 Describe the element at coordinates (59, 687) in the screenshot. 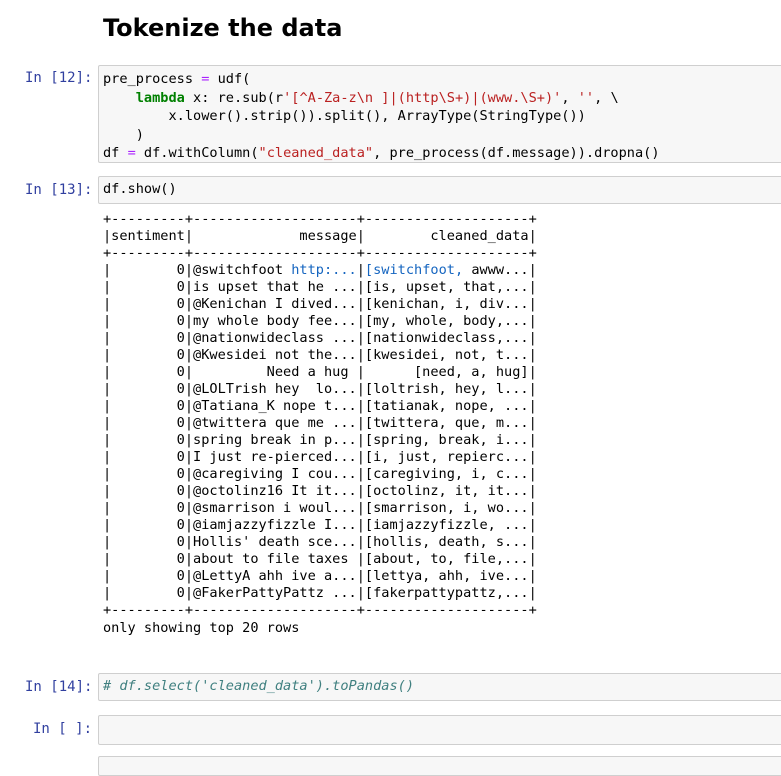

I see `cell-prompt-14: In [14]:` at that location.